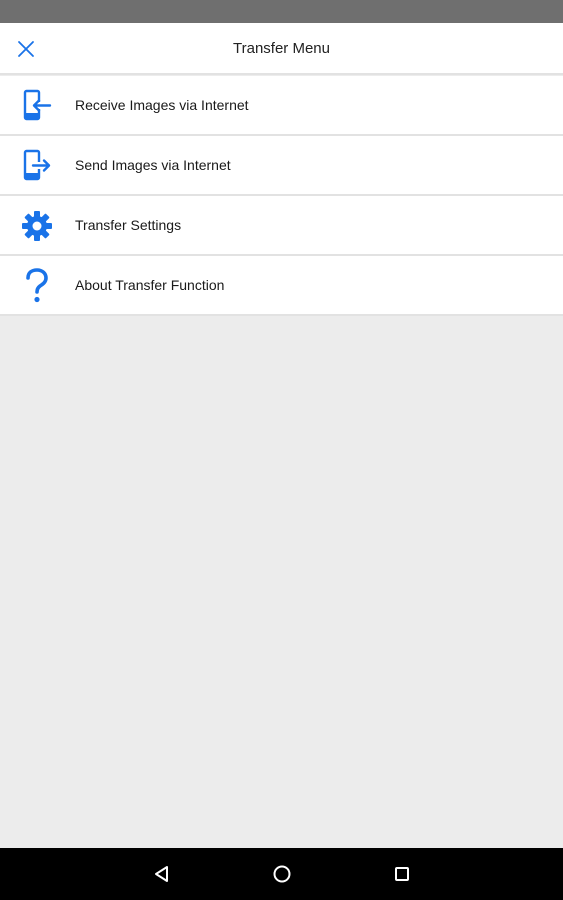 This screenshot has width=563, height=900. I want to click on recents-button, so click(402, 874).